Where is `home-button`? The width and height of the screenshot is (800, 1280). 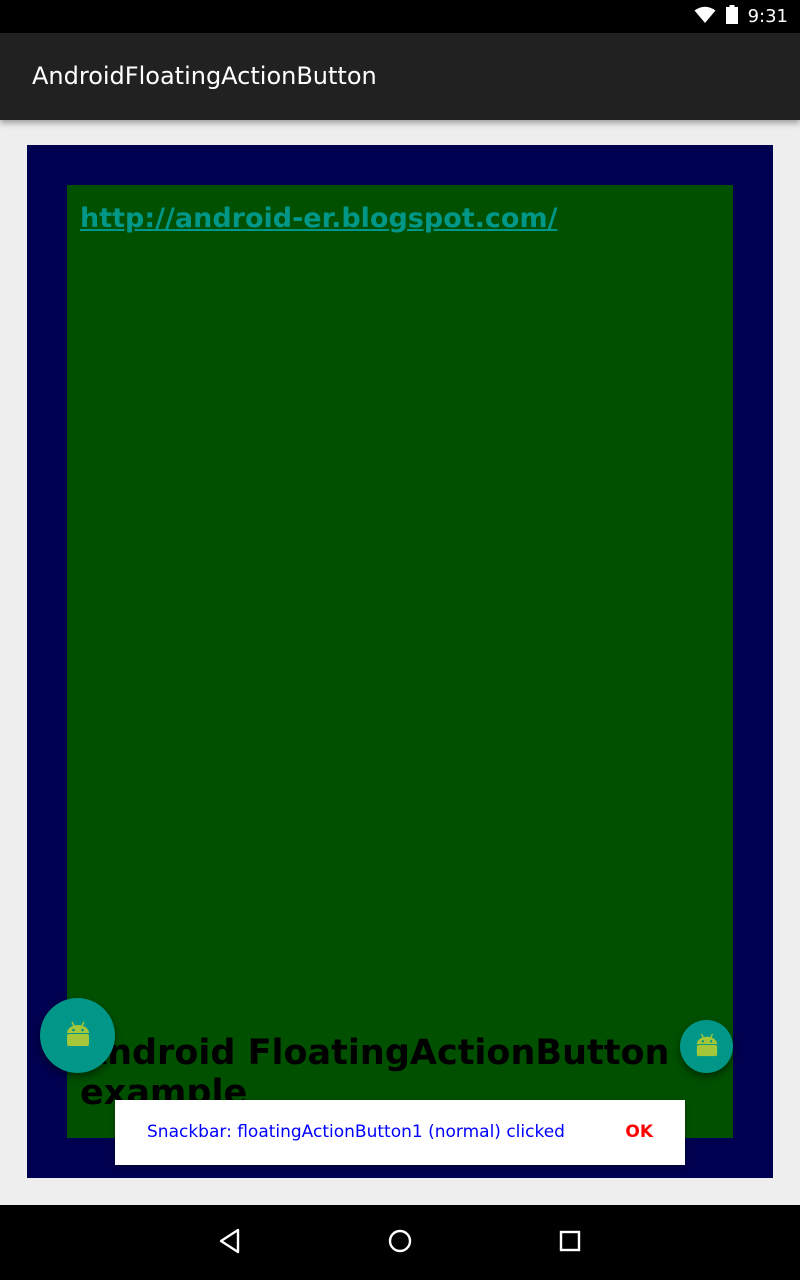 home-button is located at coordinates (400, 1242).